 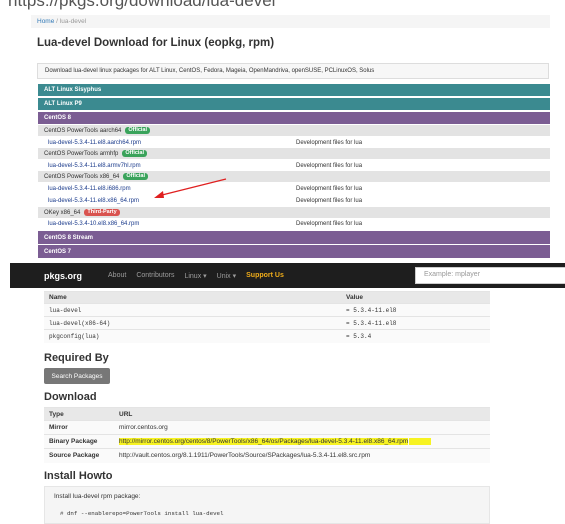 I want to click on table-row: lua-devel(x86-64) = 5.3.4-11.el8, so click(x=267, y=323).